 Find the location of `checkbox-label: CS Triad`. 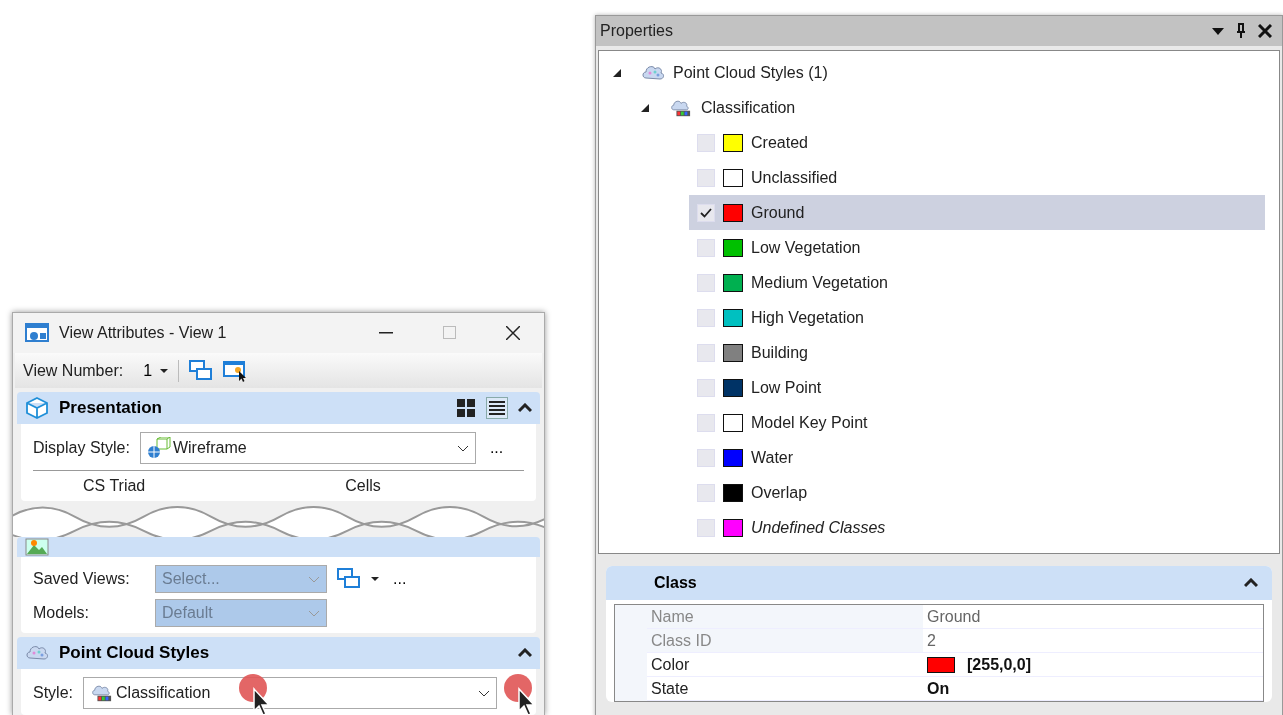

checkbox-label: CS Triad is located at coordinates (114, 486).